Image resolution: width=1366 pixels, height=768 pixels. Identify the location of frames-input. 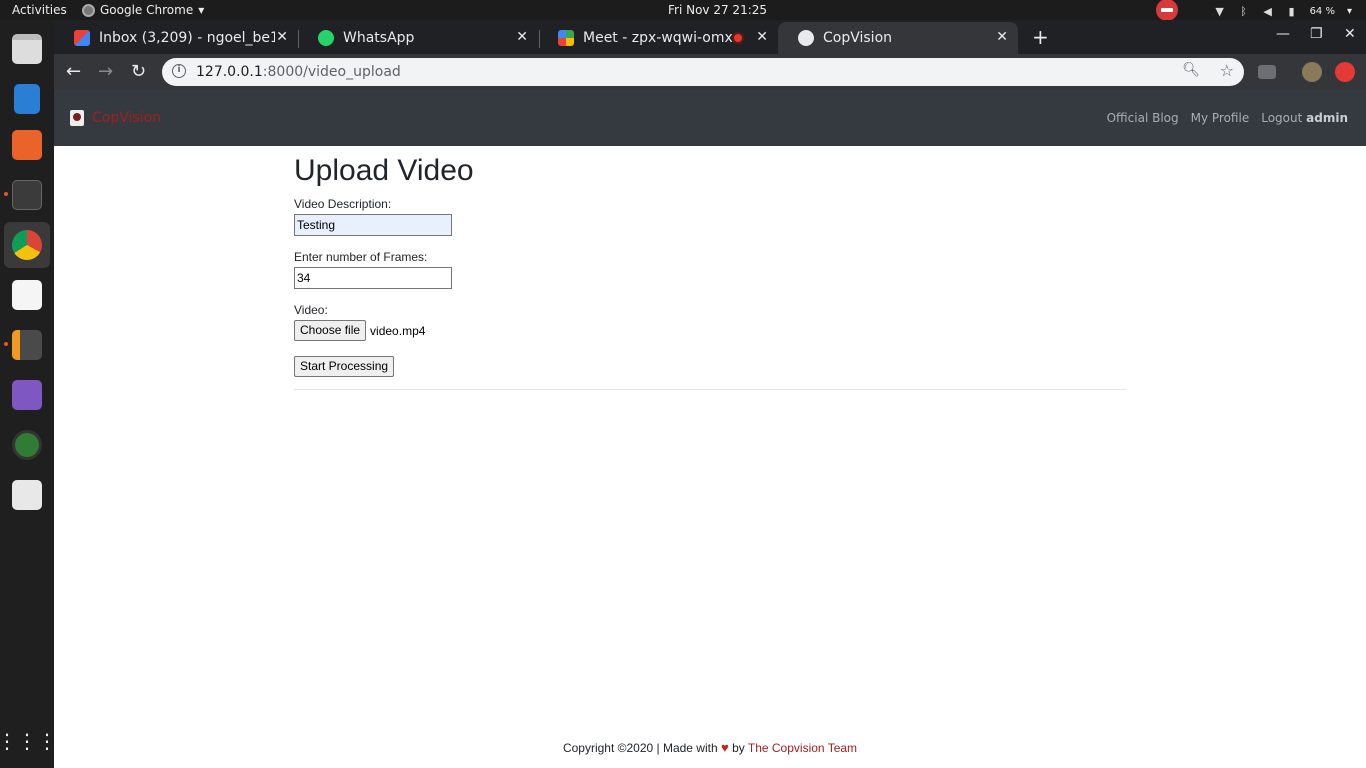
(373, 278).